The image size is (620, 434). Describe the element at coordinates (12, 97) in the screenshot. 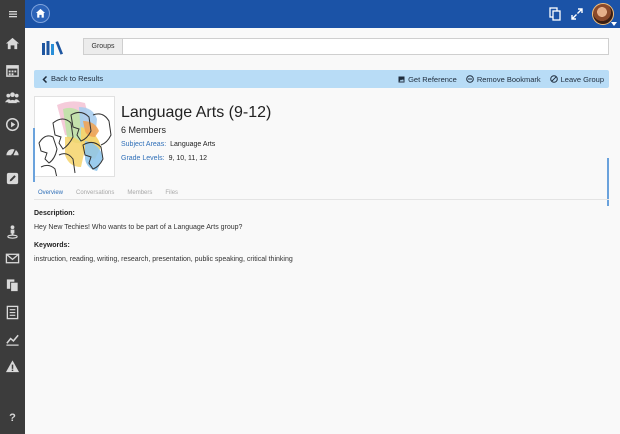

I see `users-icon` at that location.